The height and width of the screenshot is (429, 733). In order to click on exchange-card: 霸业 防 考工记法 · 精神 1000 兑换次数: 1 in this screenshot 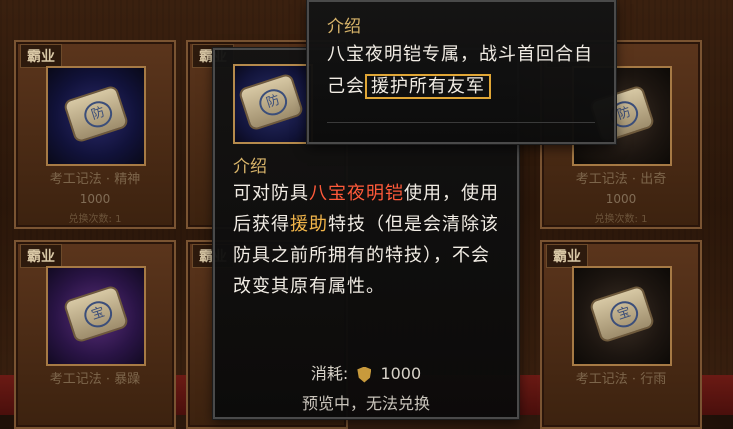, I will do `click(95, 134)`.